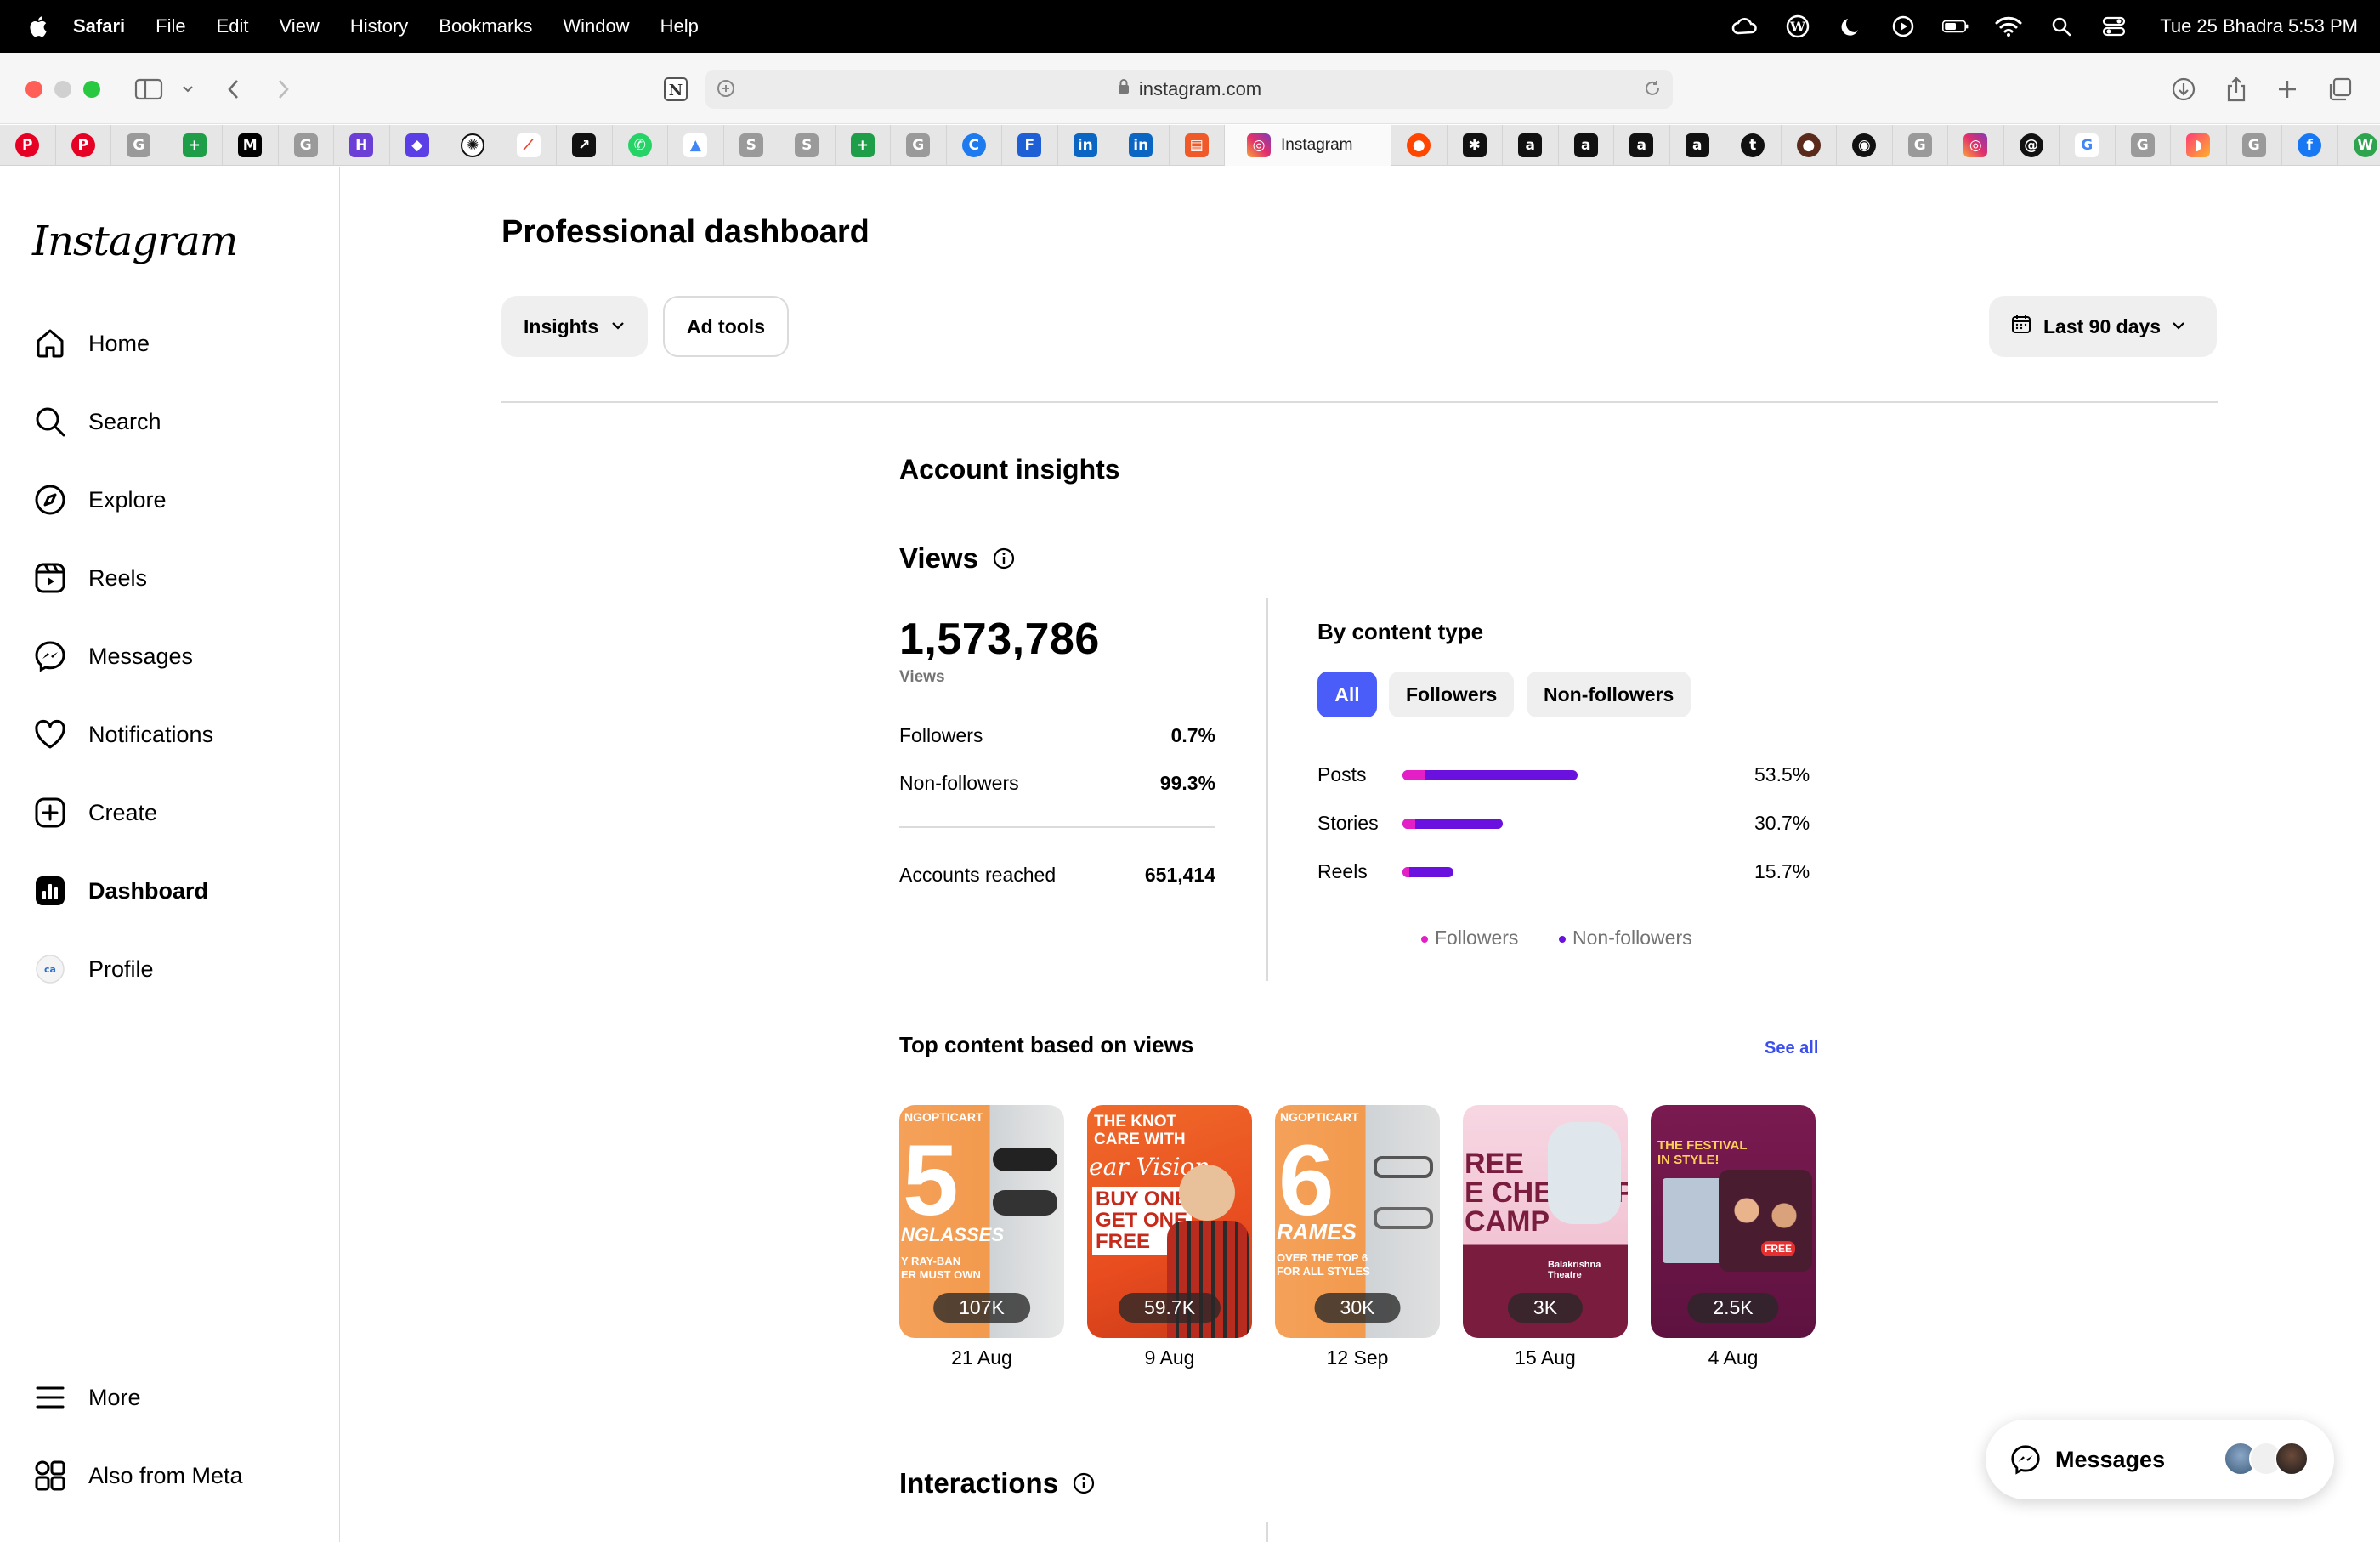 The width and height of the screenshot is (2380, 1542). What do you see at coordinates (1955, 27) in the screenshot?
I see `battery-icon` at bounding box center [1955, 27].